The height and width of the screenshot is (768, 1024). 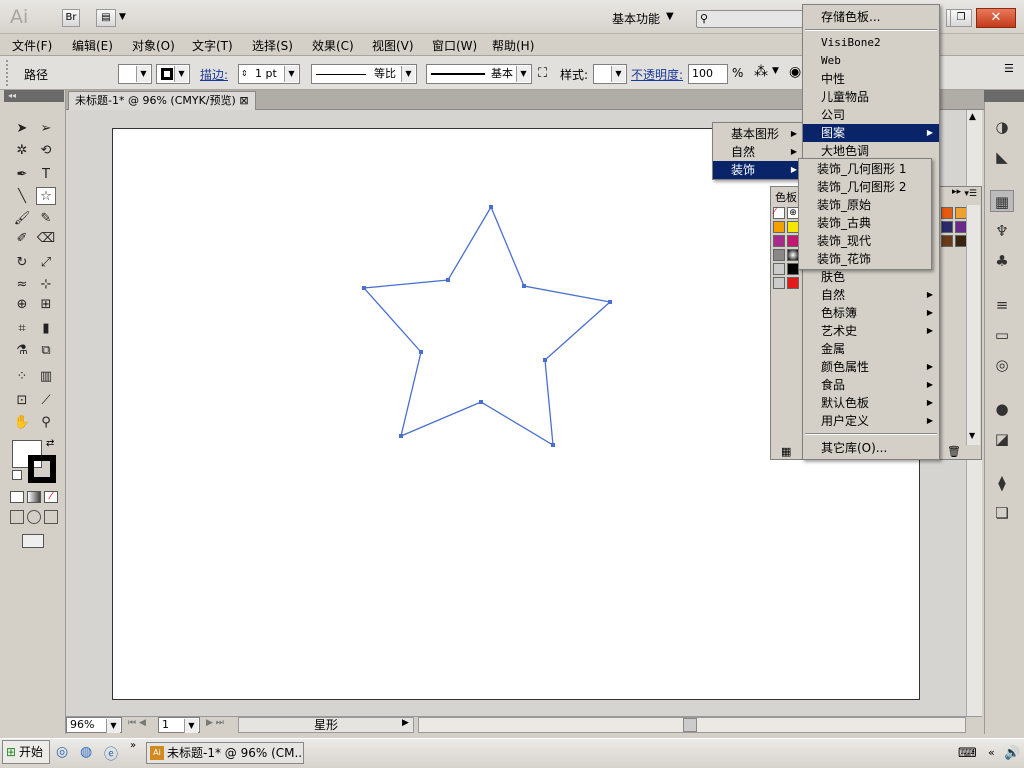 What do you see at coordinates (86, 752) in the screenshot?
I see `quick-launch-icon: ◍` at bounding box center [86, 752].